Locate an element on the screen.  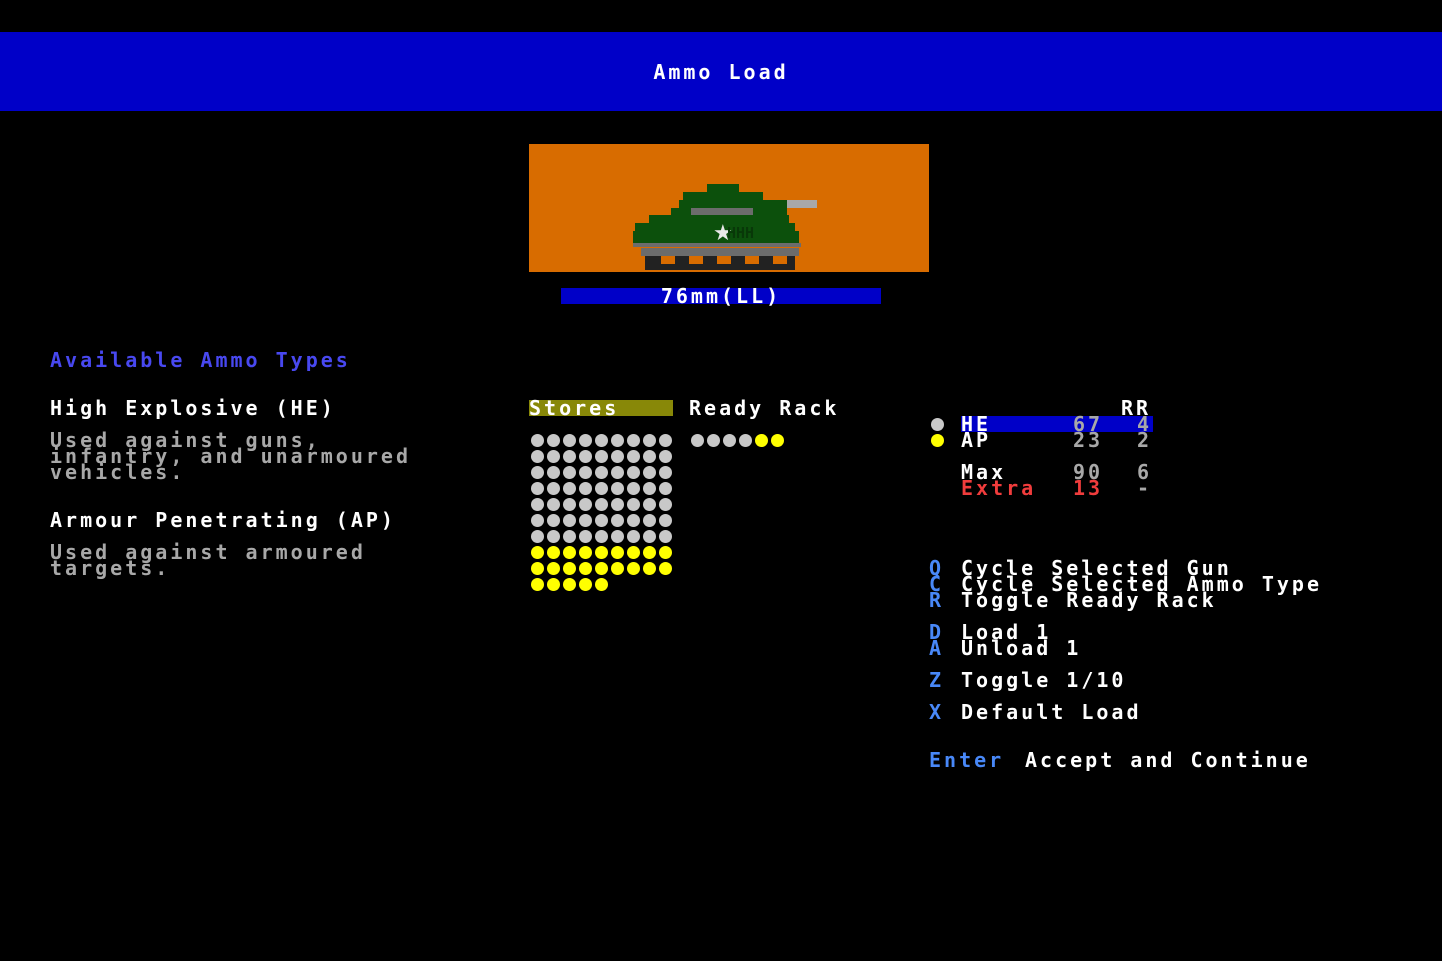
ap-row-stores: 23 is located at coordinates (1088, 440).